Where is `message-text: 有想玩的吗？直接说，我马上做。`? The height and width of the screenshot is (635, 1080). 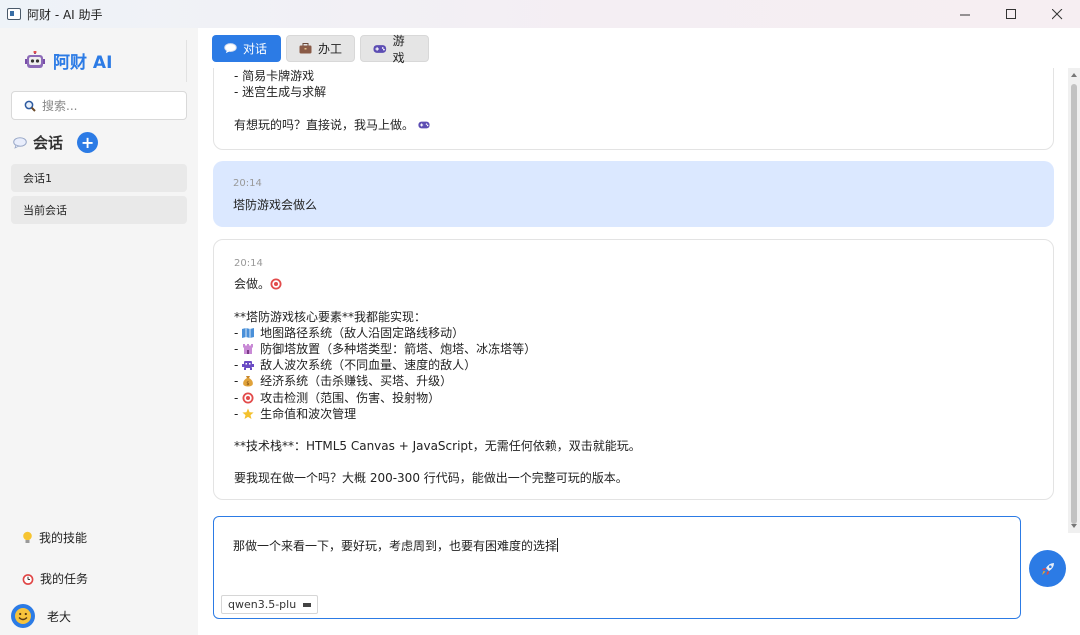 message-text: 有想玩的吗？直接说，我马上做。 is located at coordinates (324, 124).